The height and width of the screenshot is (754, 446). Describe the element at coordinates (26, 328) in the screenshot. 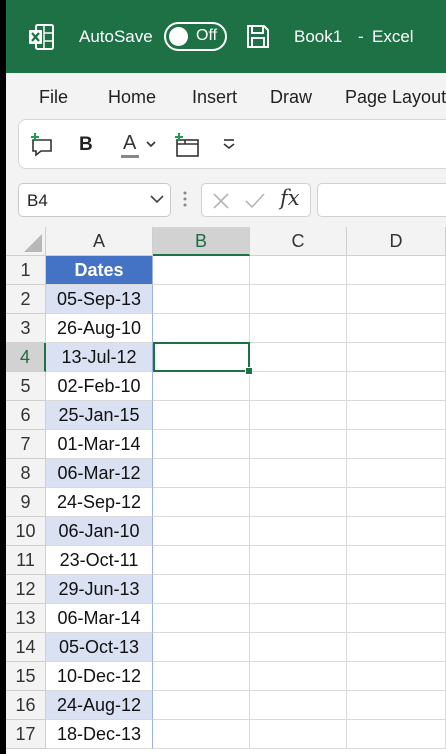

I see `row-header-3: 3` at that location.